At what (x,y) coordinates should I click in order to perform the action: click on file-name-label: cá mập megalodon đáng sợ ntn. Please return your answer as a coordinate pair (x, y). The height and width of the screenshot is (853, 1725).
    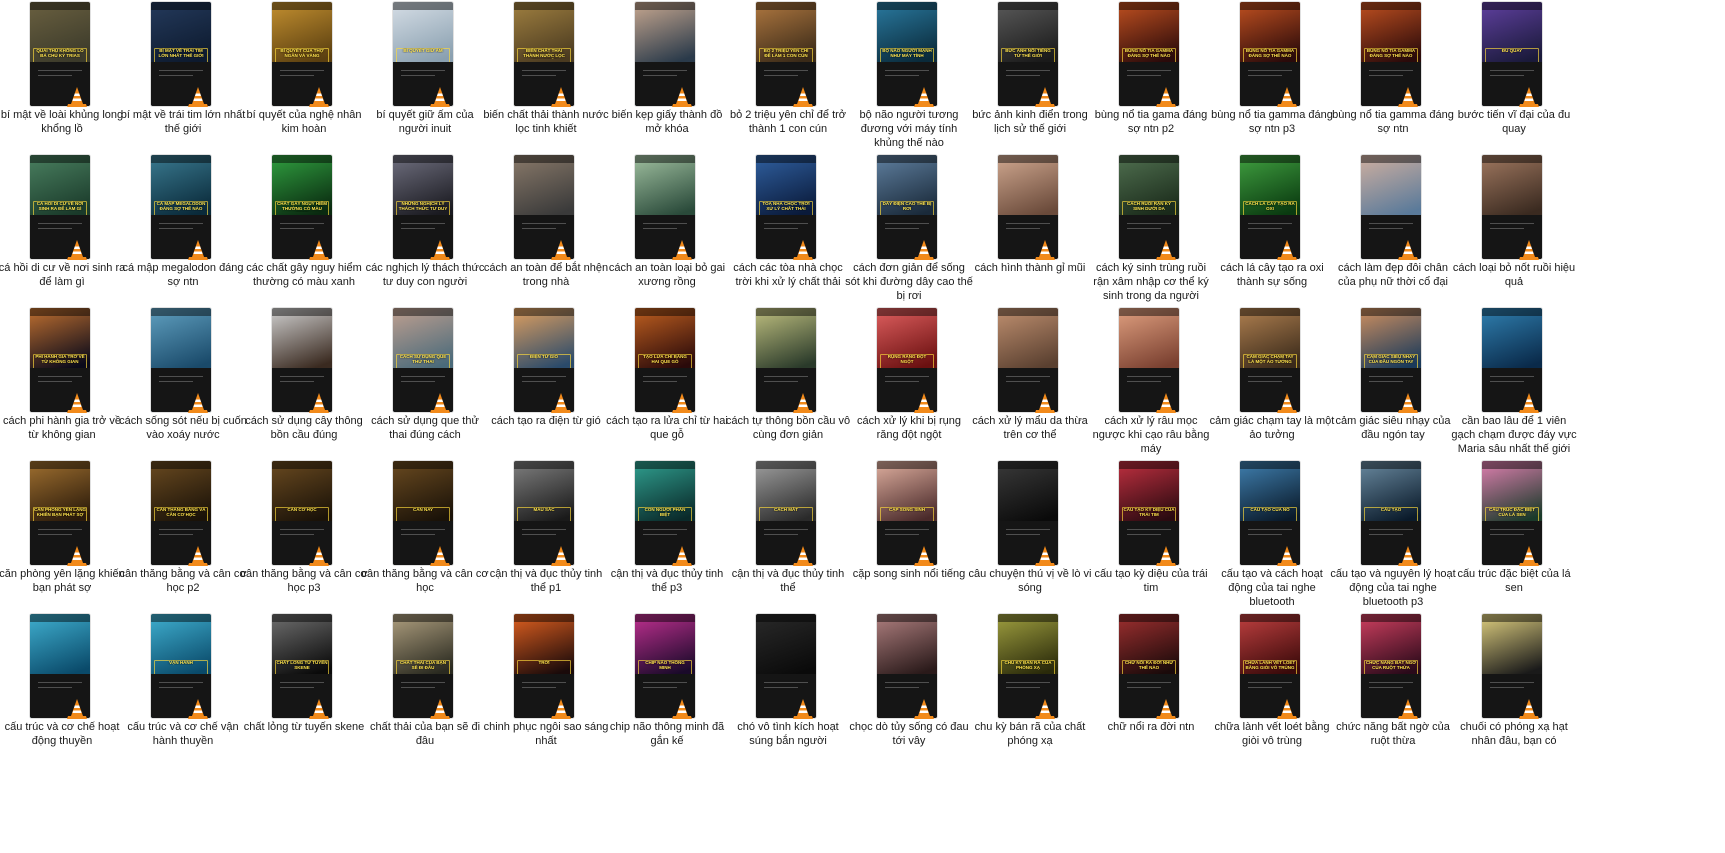
    Looking at the image, I should click on (183, 275).